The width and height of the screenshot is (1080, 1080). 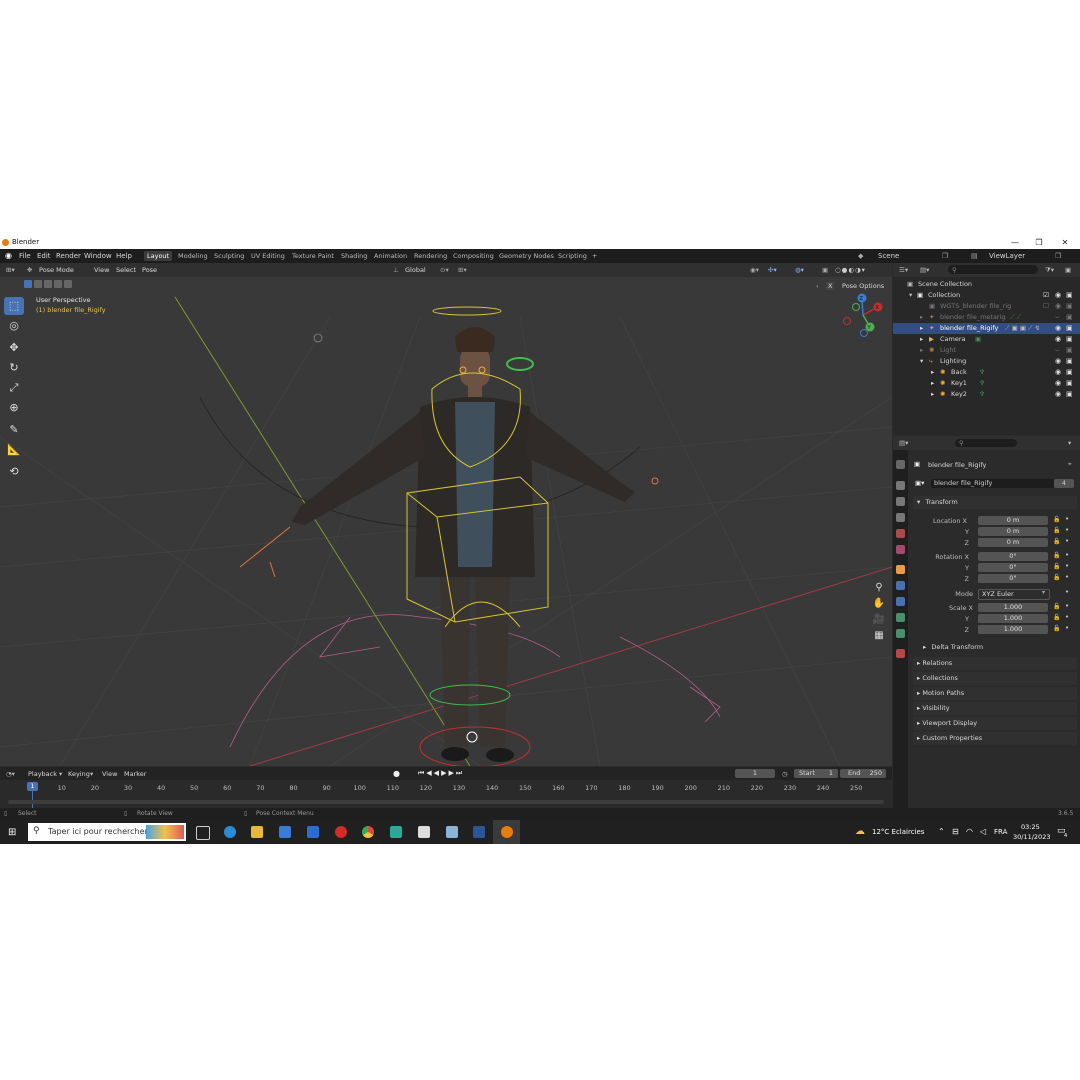 What do you see at coordinates (32, 786) in the screenshot?
I see `playhead: 1` at bounding box center [32, 786].